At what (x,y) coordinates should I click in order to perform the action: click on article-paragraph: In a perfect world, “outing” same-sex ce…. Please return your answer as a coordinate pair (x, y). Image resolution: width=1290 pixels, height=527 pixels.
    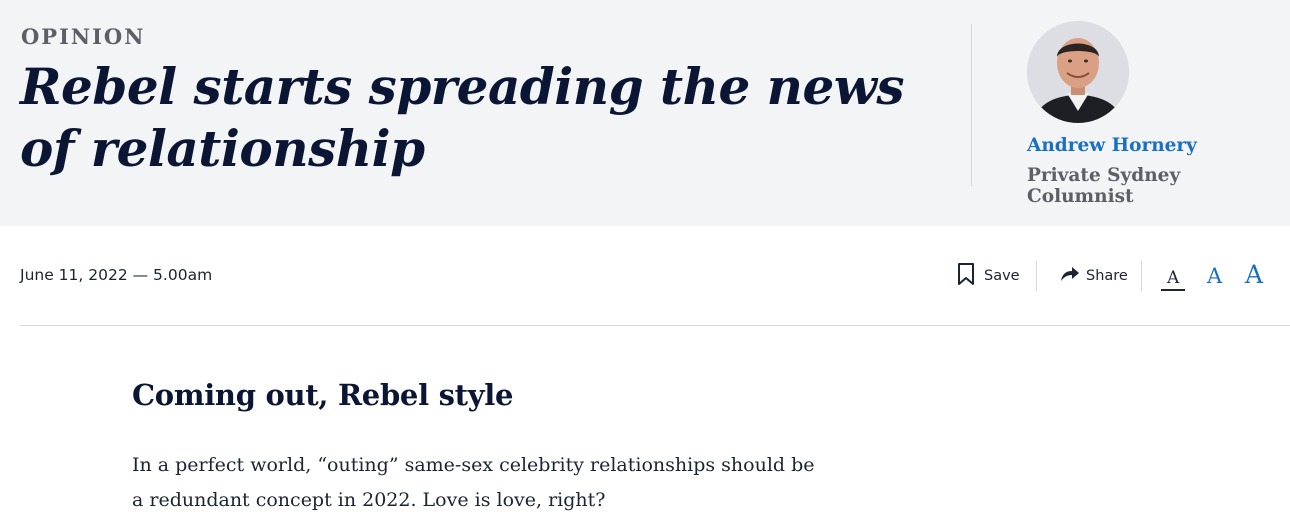
    Looking at the image, I should click on (473, 482).